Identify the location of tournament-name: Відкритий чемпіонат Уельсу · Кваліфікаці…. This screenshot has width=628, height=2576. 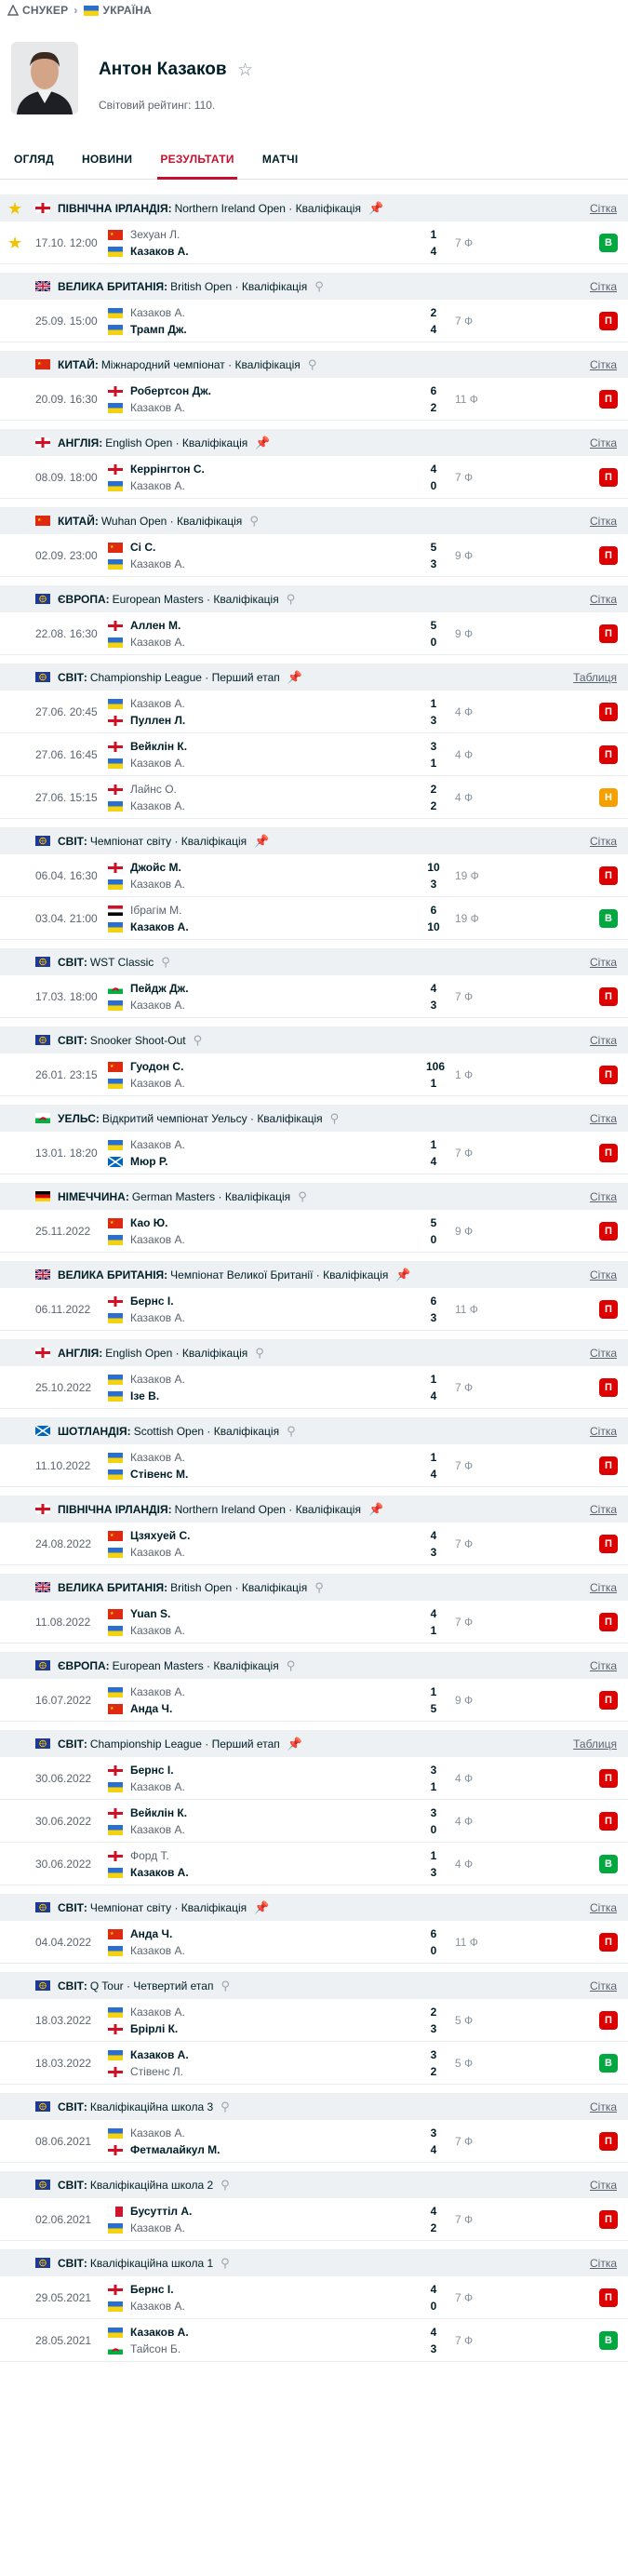
(212, 1118).